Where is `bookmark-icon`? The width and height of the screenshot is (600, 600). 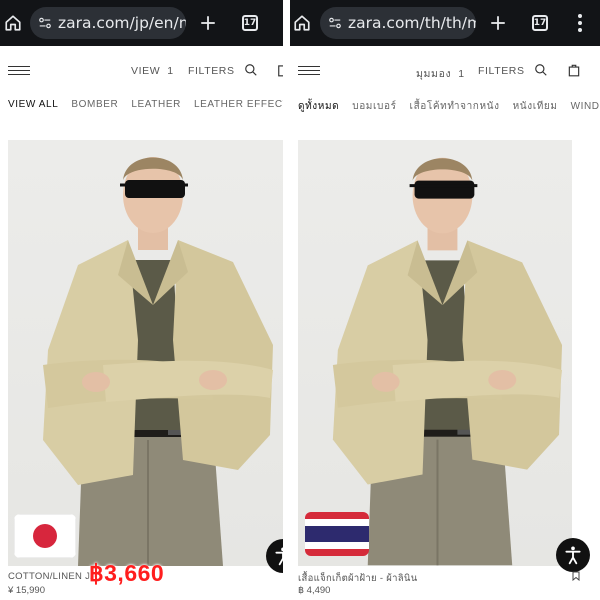
bookmark-icon is located at coordinates (576, 576).